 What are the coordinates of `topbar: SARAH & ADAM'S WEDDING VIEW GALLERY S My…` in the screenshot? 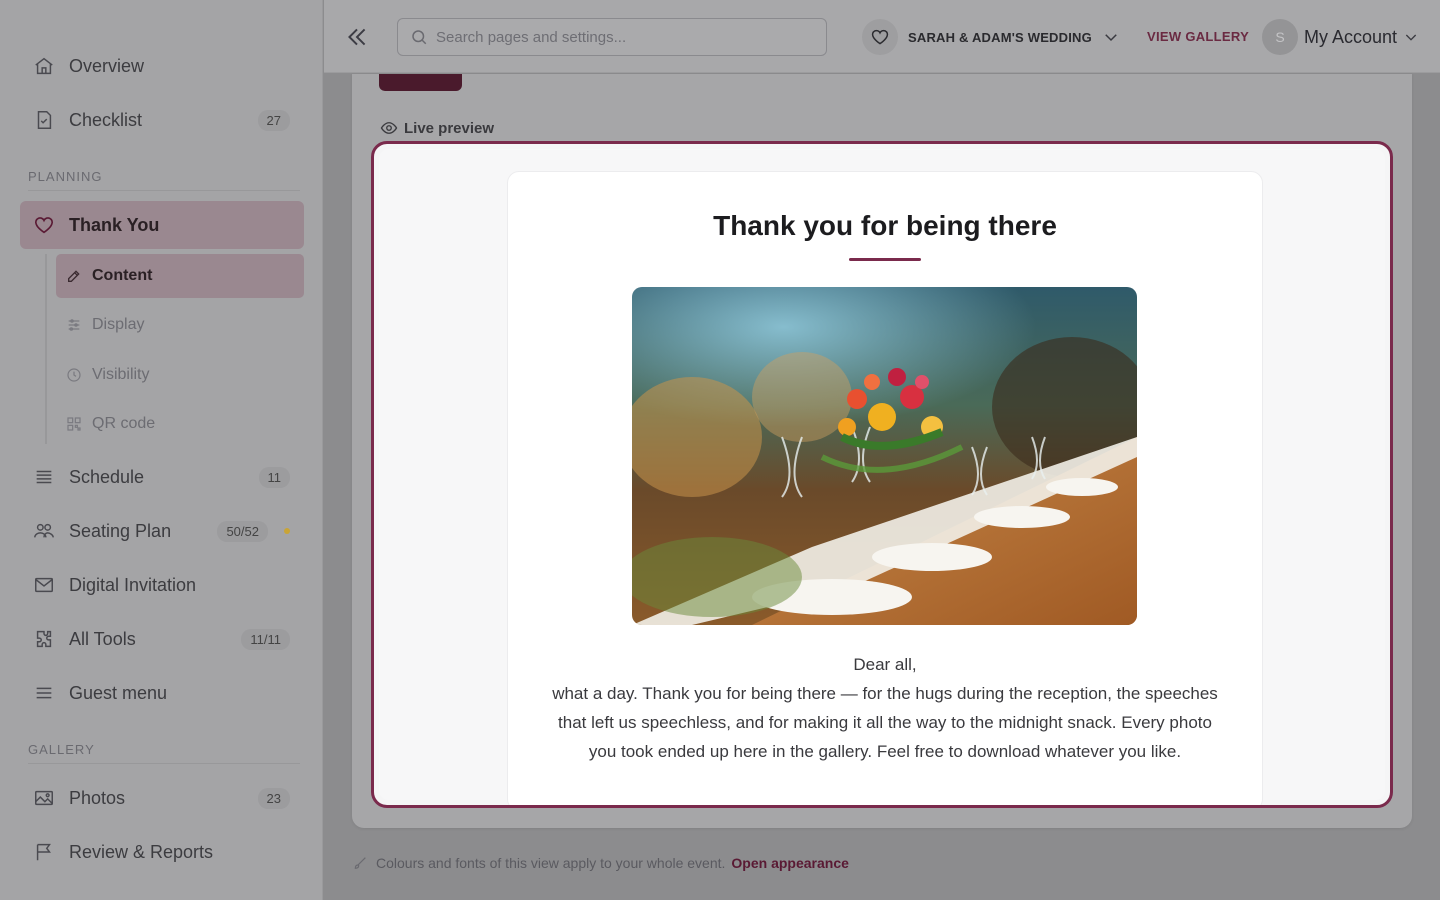 It's located at (882, 36).